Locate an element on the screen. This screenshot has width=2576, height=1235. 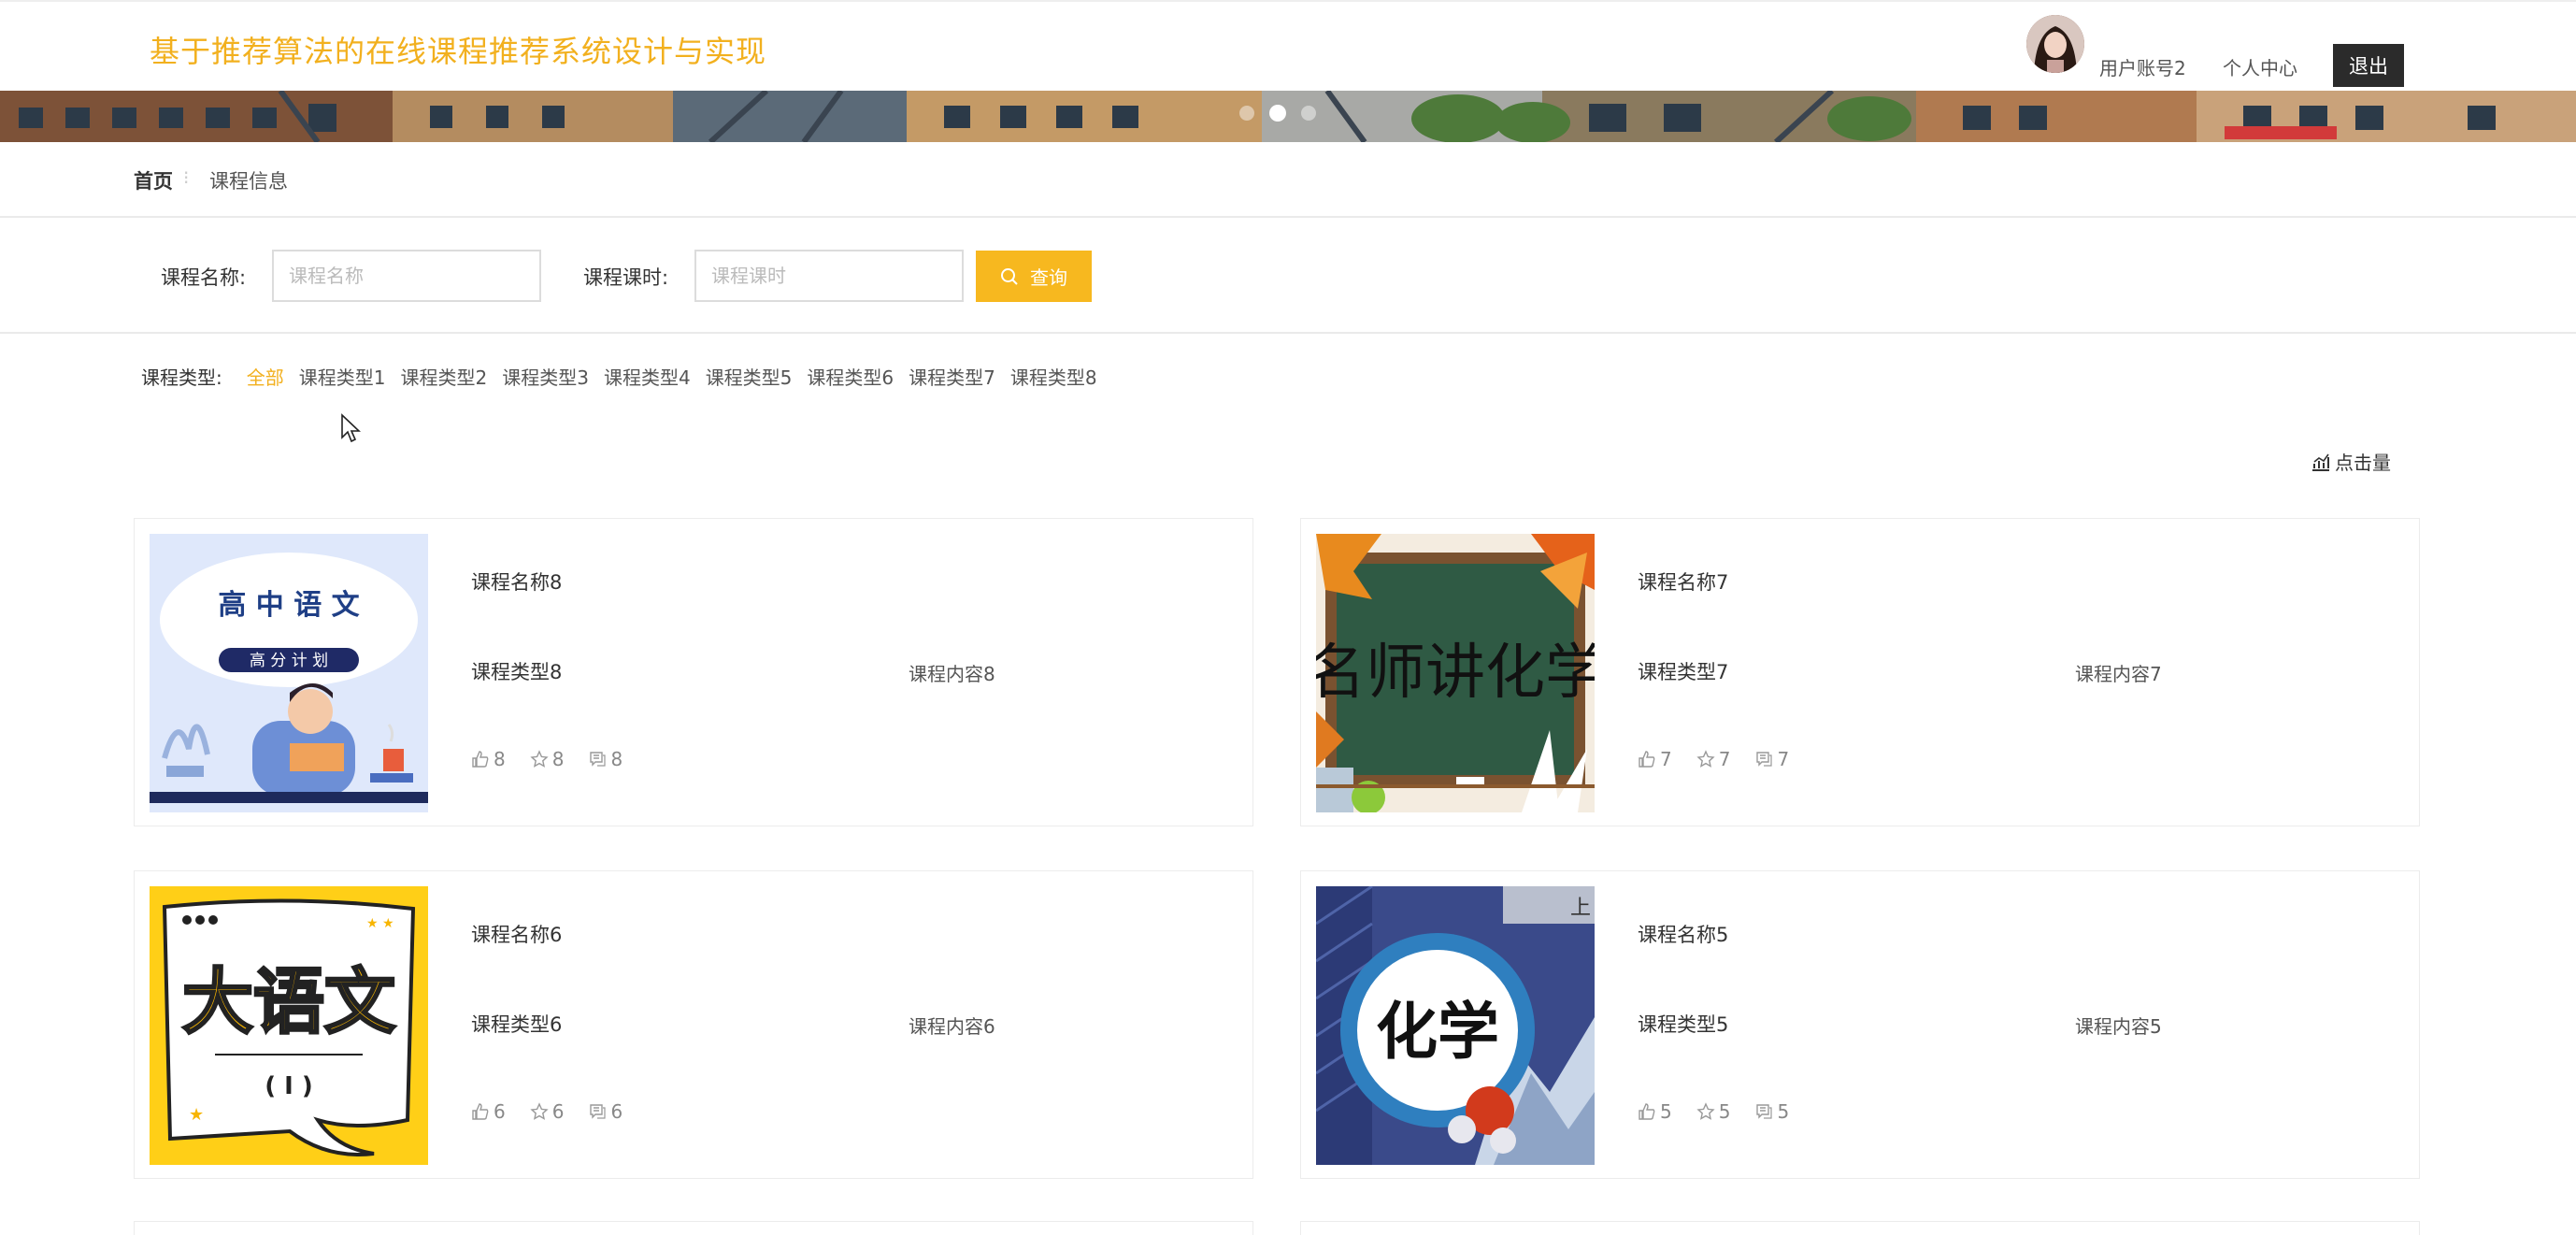
course-type: 课程类型5 is located at coordinates (1683, 1024).